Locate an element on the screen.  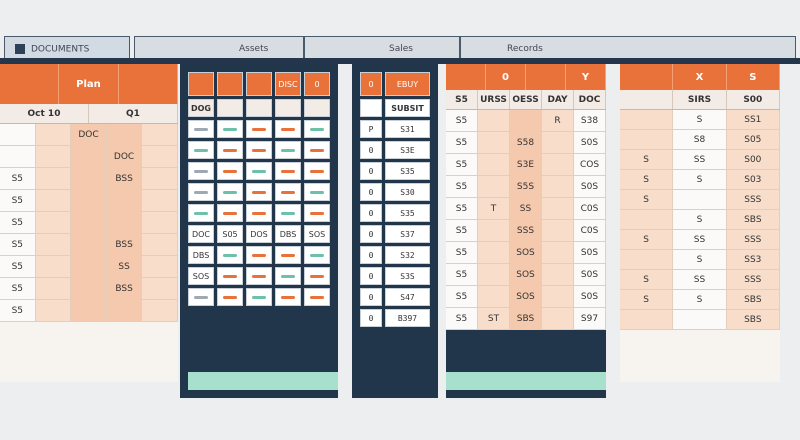
subheader-cell: Q1 is located at coordinates (133, 113).